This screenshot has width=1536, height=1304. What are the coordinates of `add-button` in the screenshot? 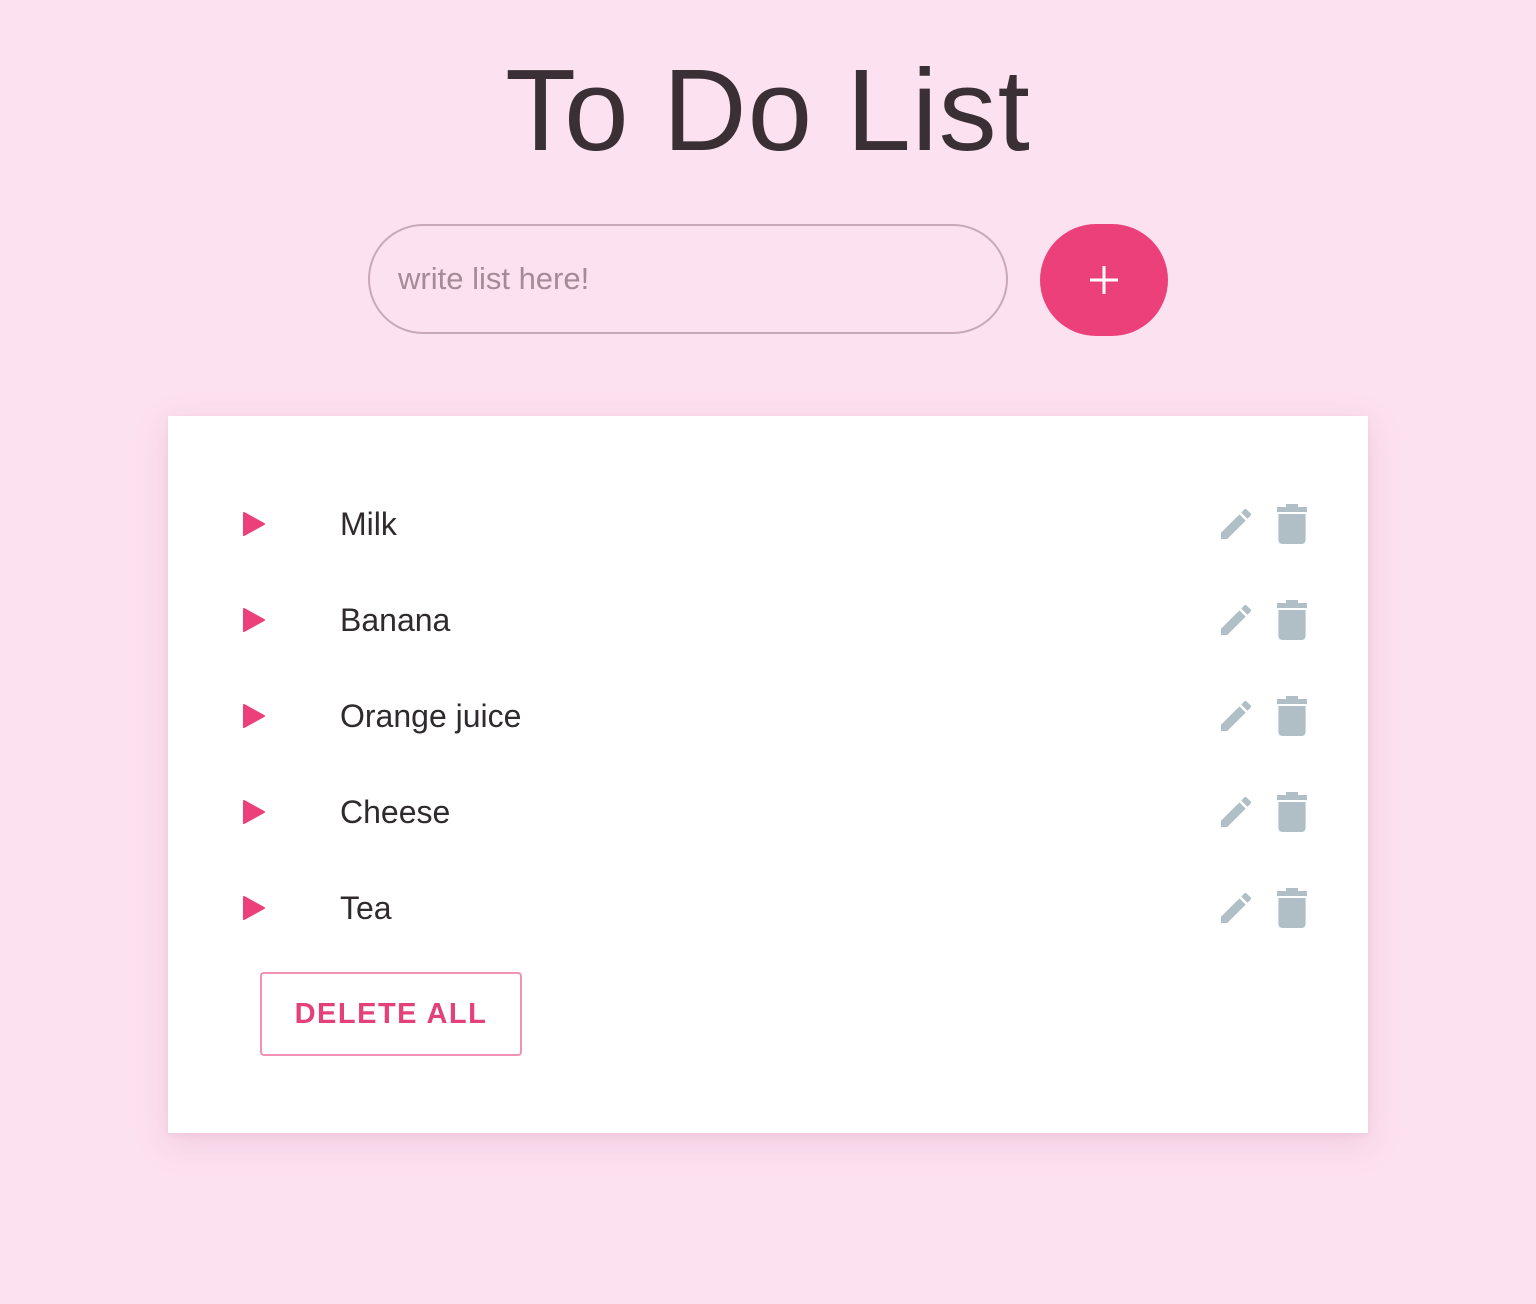 It's located at (1104, 280).